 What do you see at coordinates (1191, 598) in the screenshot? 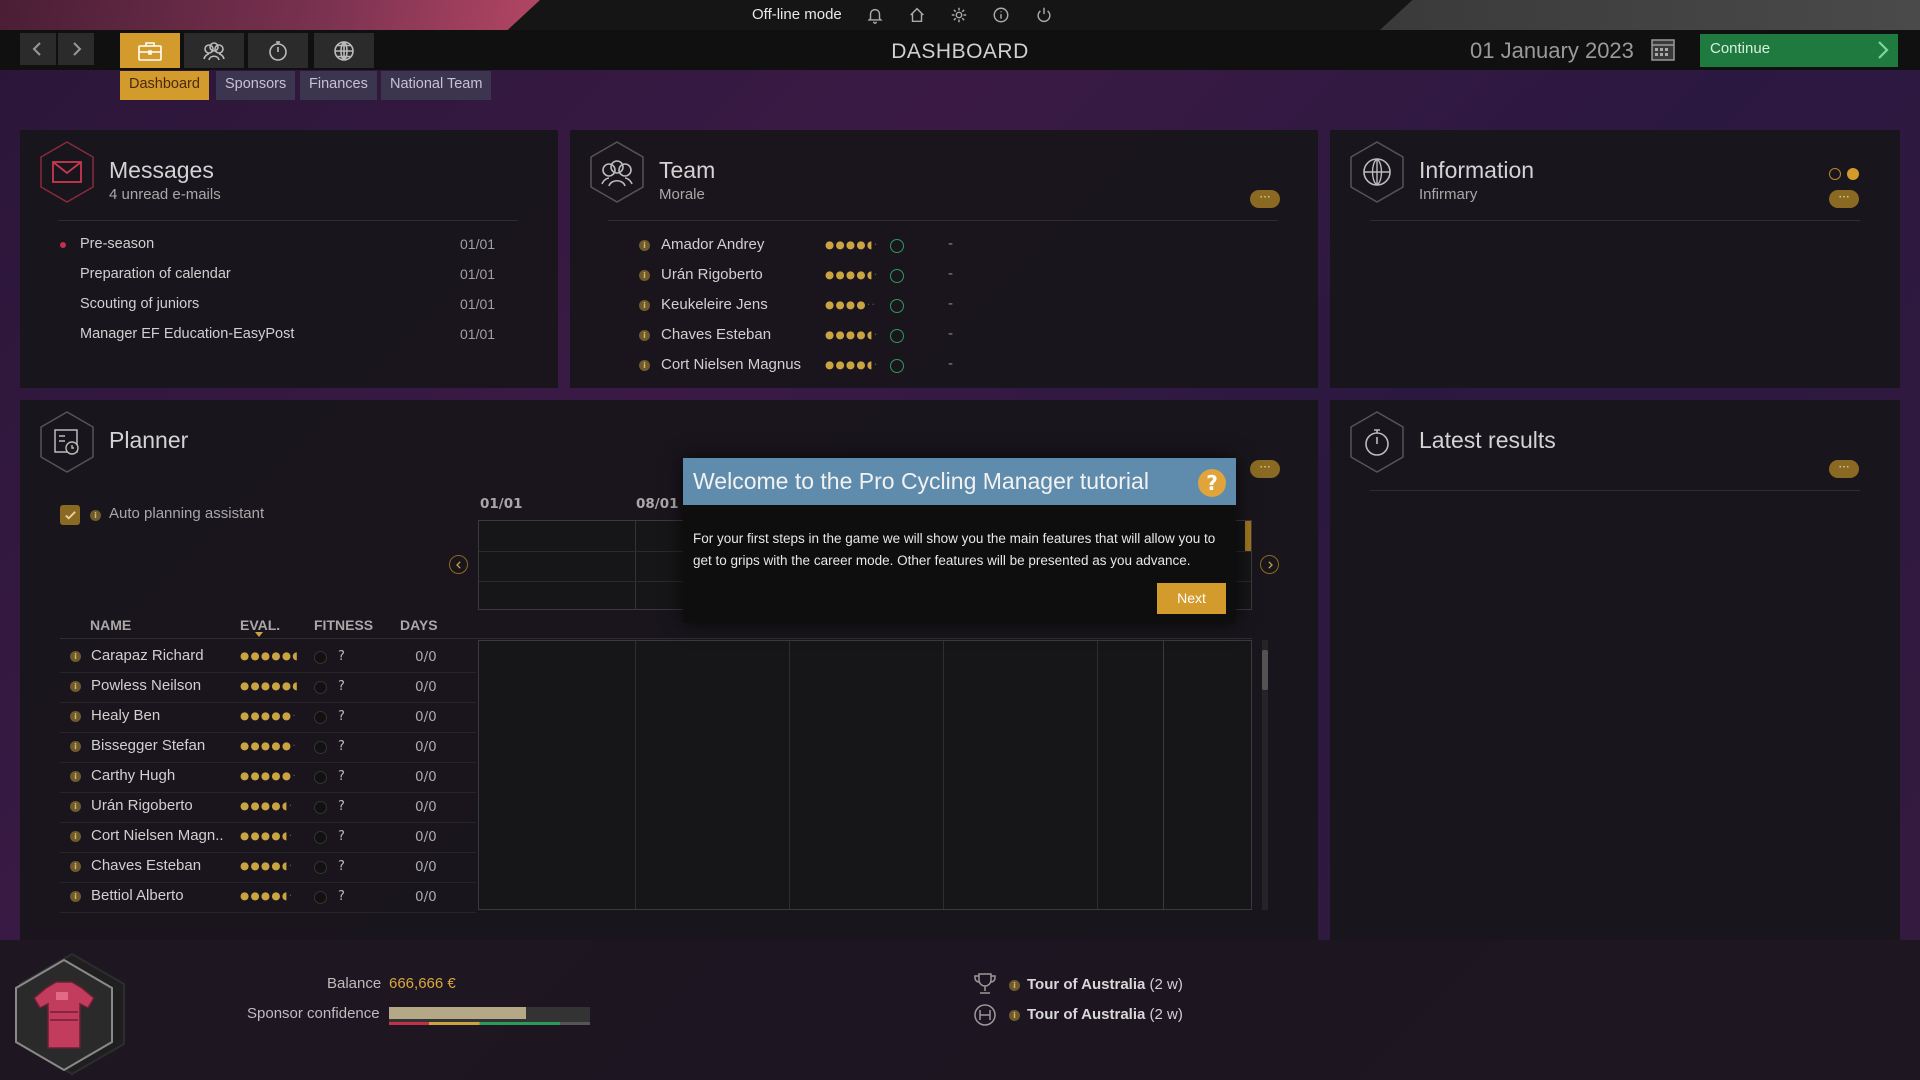
I see `next-button: Next` at bounding box center [1191, 598].